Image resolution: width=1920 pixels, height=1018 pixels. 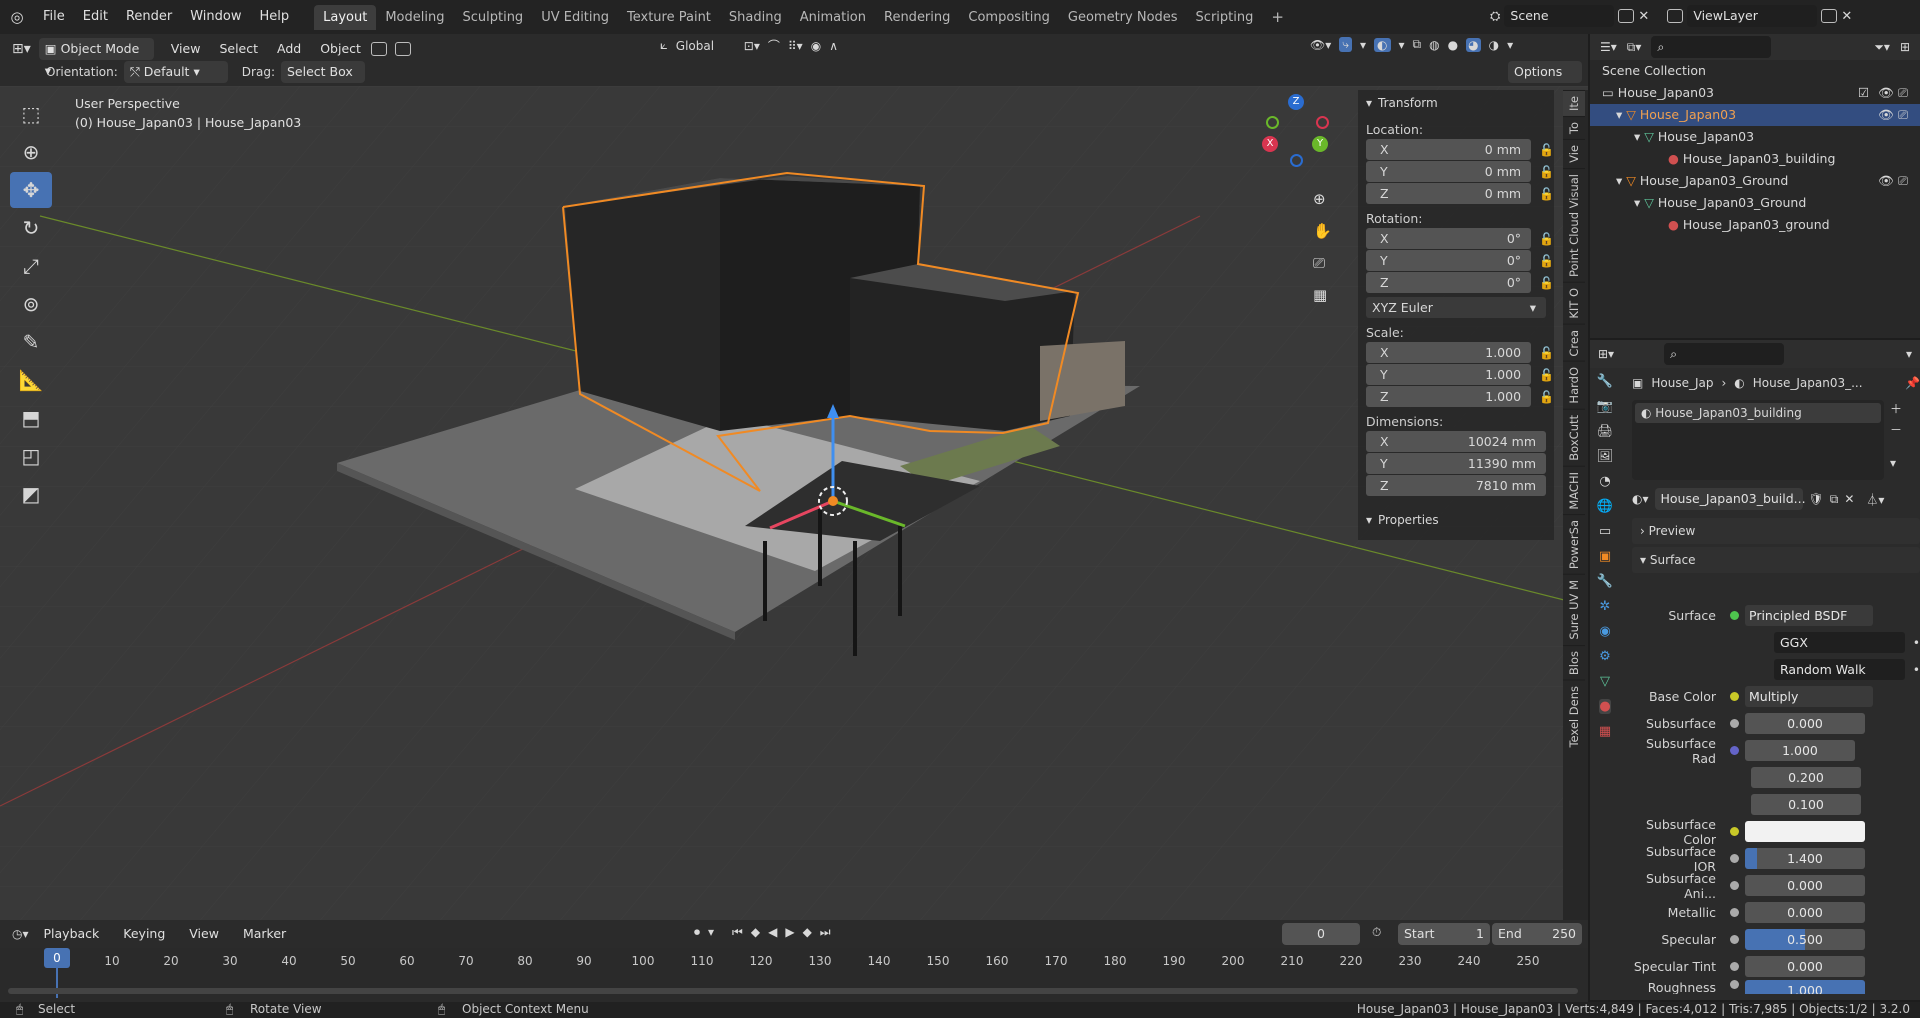 I want to click on snap-icon: ⌒, so click(x=774, y=45).